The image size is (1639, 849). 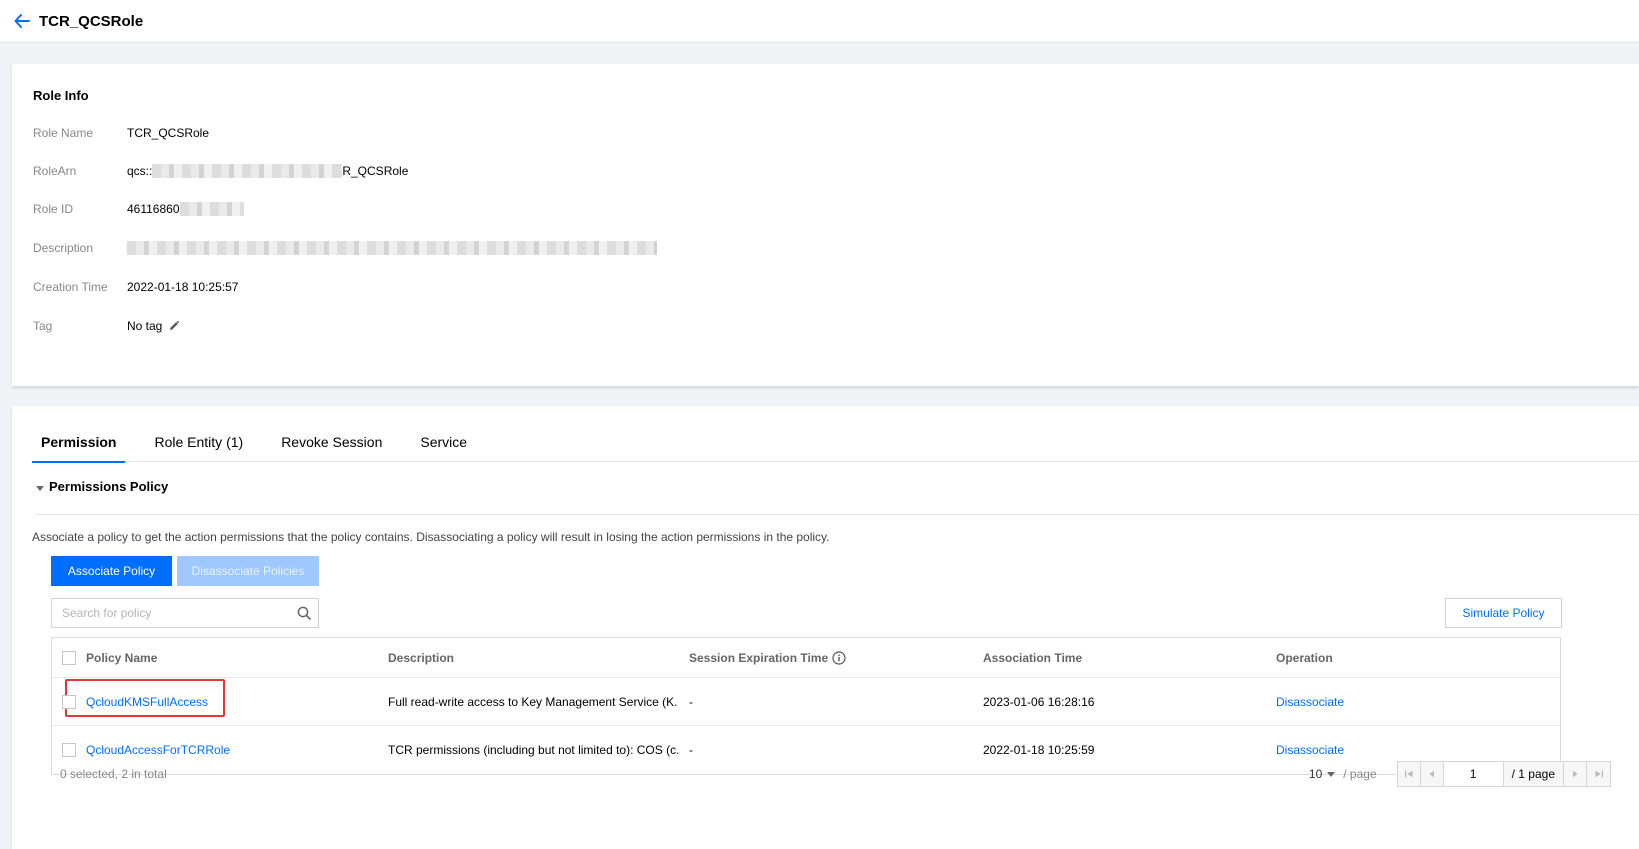 I want to click on column-header-operation: Operation, so click(x=1304, y=657).